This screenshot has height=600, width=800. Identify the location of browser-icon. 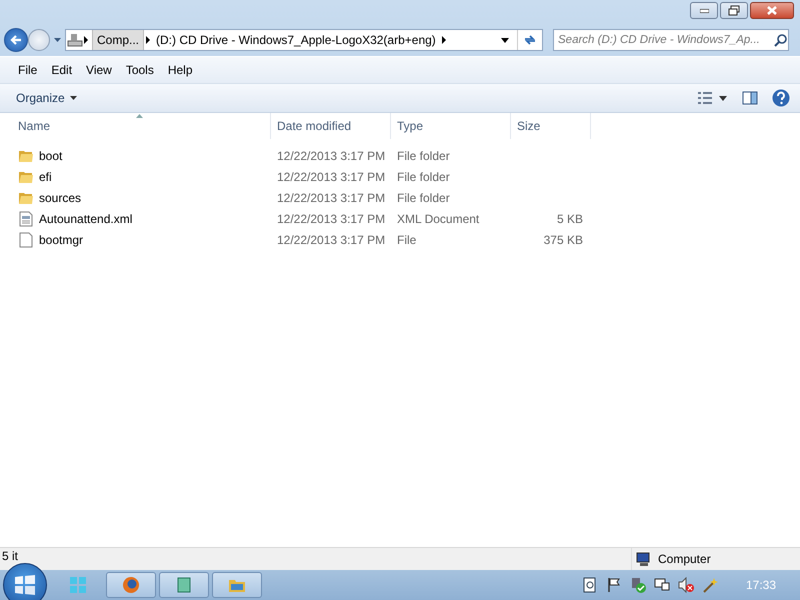
(131, 585).